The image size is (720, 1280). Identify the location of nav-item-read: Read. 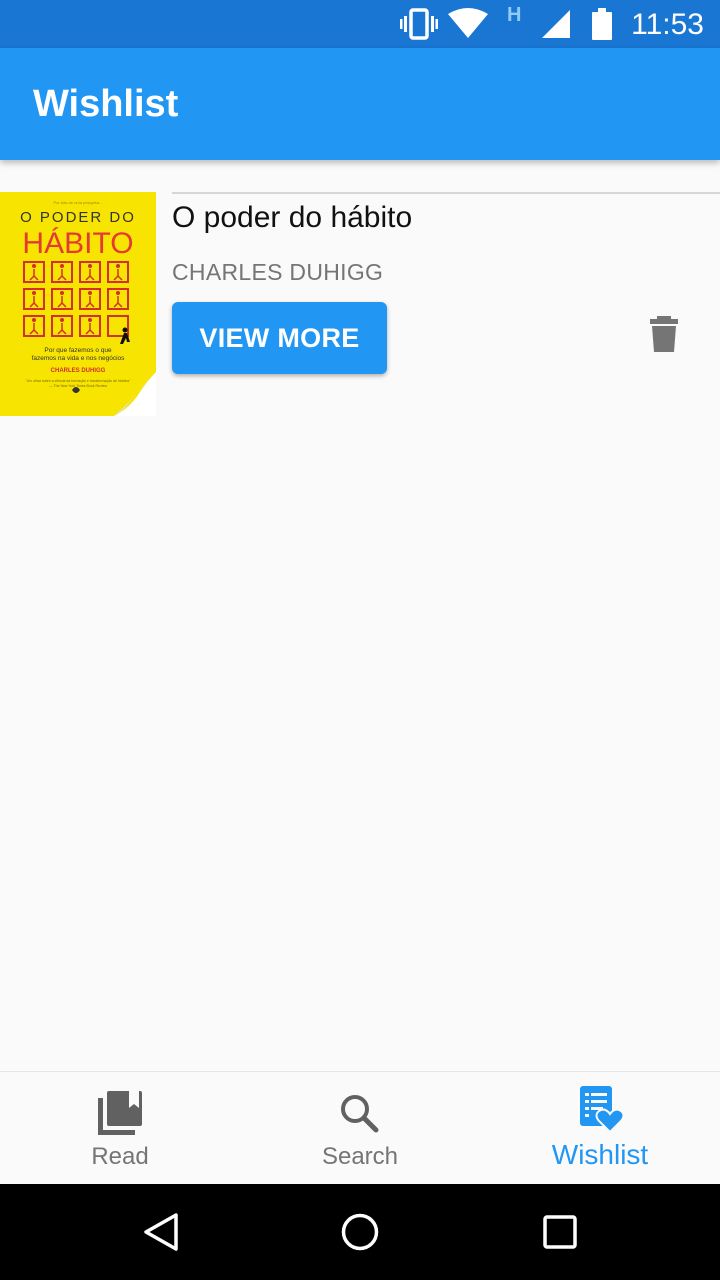
(120, 1128).